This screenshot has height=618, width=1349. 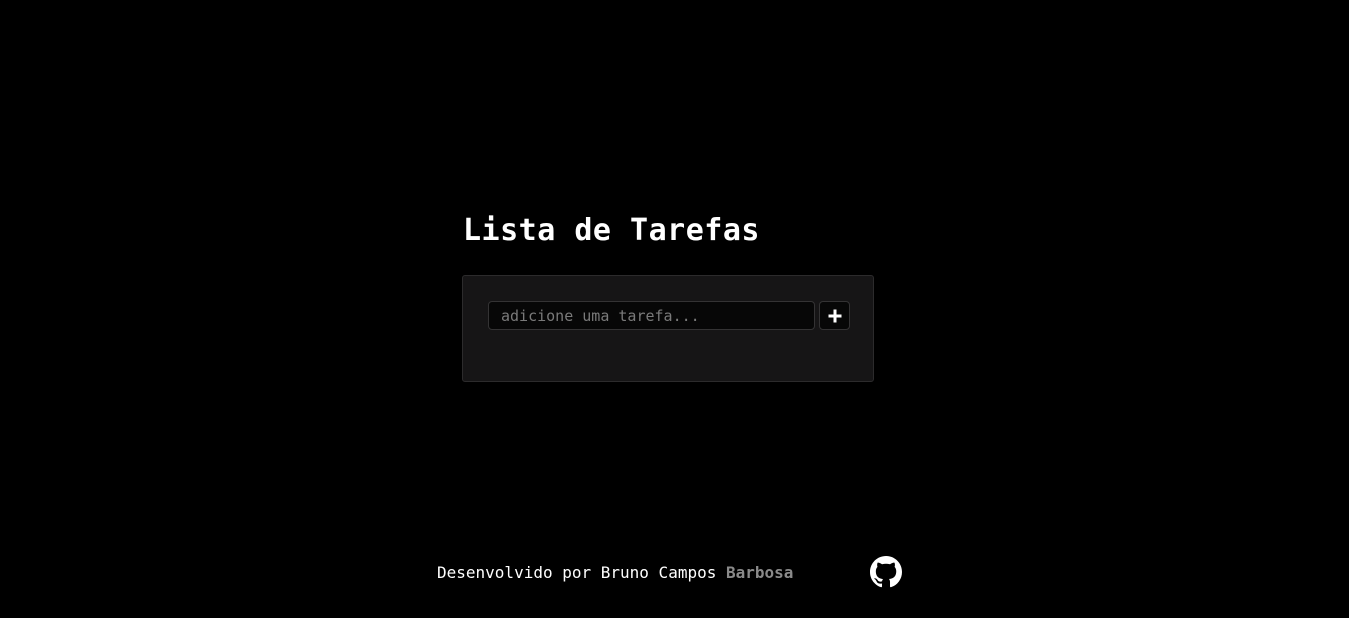 I want to click on task-card, so click(x=668, y=328).